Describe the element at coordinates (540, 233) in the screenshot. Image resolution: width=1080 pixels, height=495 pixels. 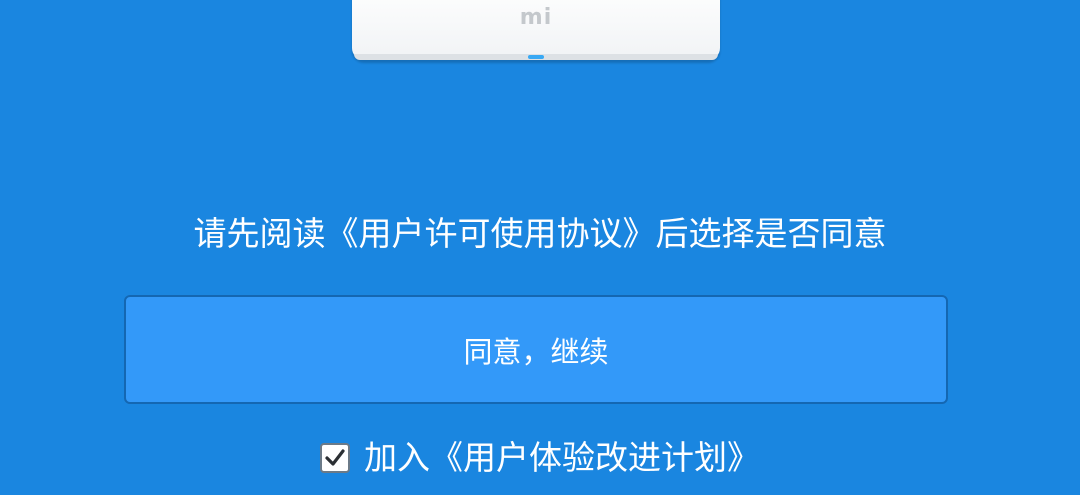
I see `license-notice: 请先阅读《用户许可使用协议》后选择是否同意` at that location.